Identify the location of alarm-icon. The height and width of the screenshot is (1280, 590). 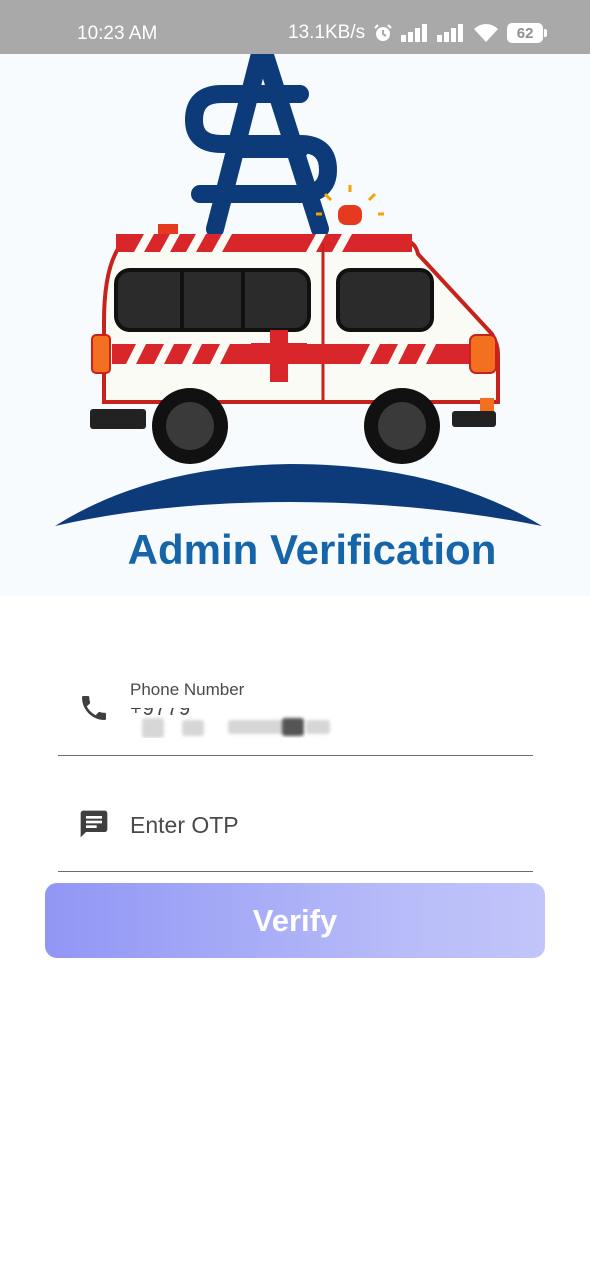
(383, 32).